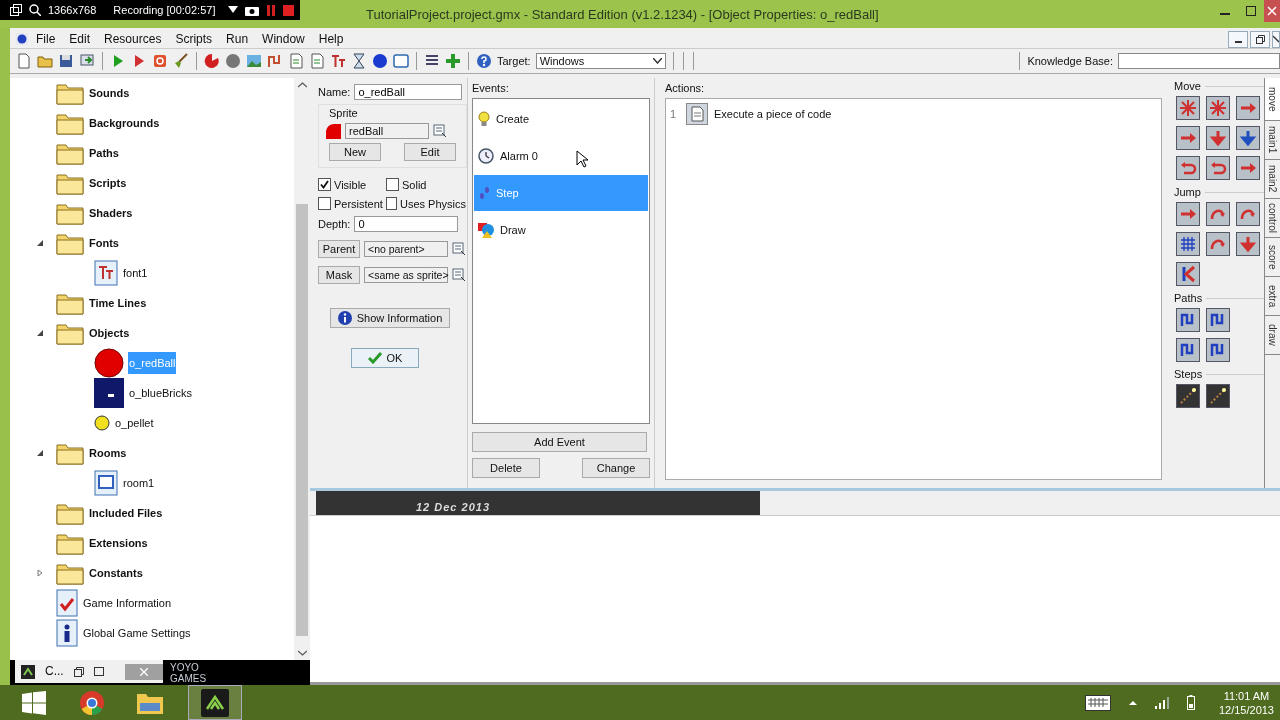 This screenshot has width=1280, height=720. I want to click on pause-icon, so click(271, 10).